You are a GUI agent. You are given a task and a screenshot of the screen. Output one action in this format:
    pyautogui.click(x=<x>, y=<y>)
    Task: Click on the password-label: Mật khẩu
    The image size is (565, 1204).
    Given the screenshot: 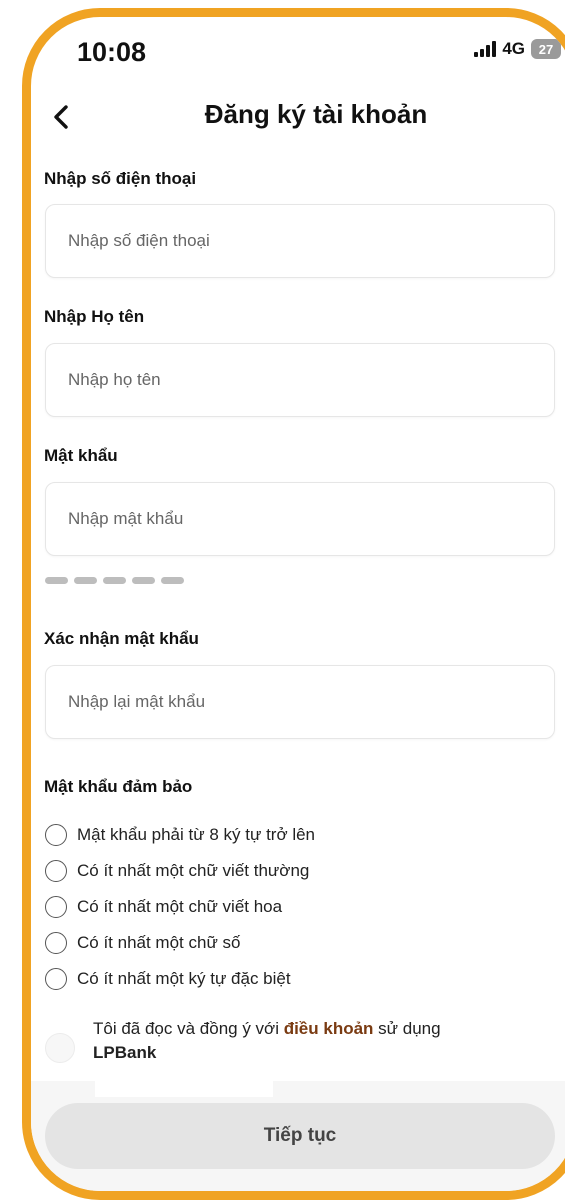 What is the action you would take?
    pyautogui.click(x=81, y=455)
    